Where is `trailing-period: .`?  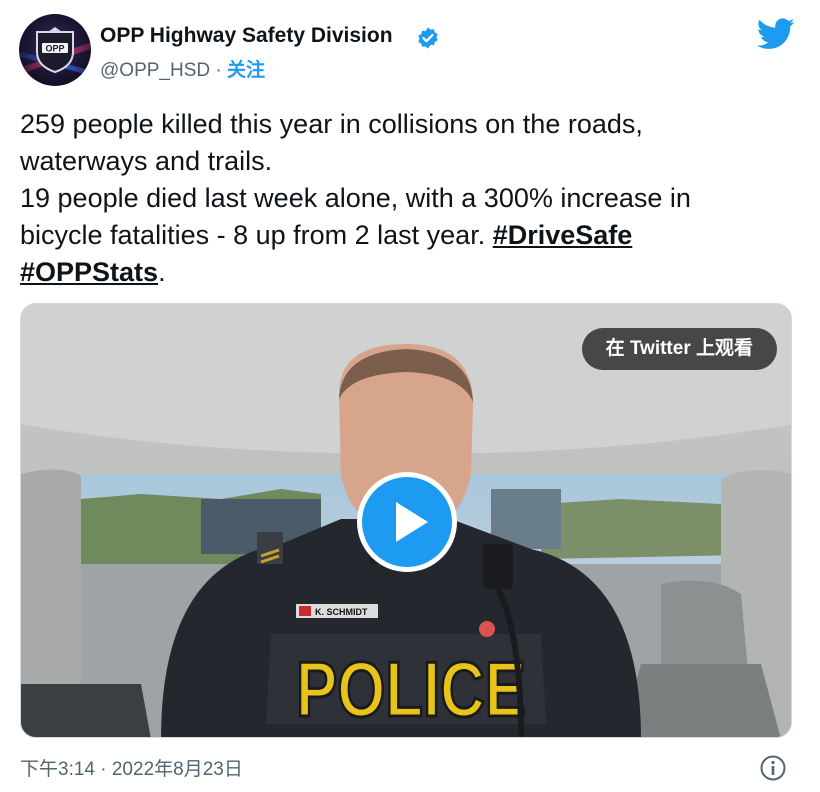 trailing-period: . is located at coordinates (162, 272).